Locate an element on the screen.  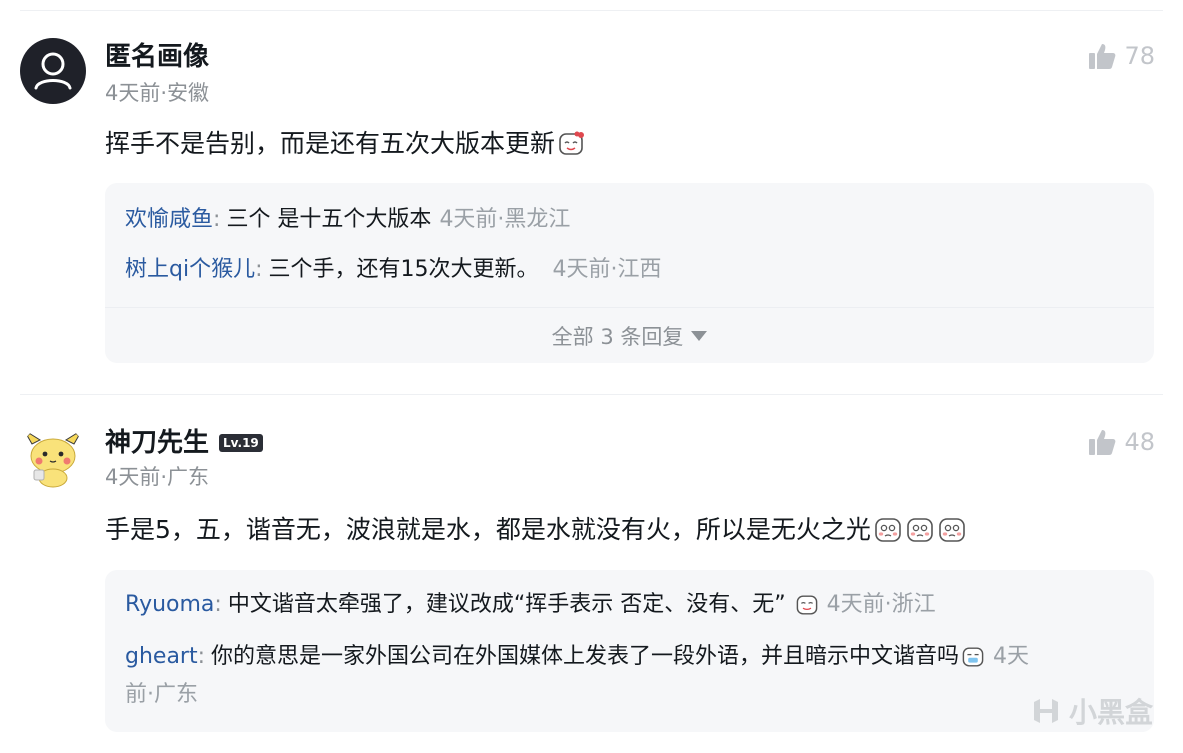
level-badge: Lv.19 is located at coordinates (241, 443).